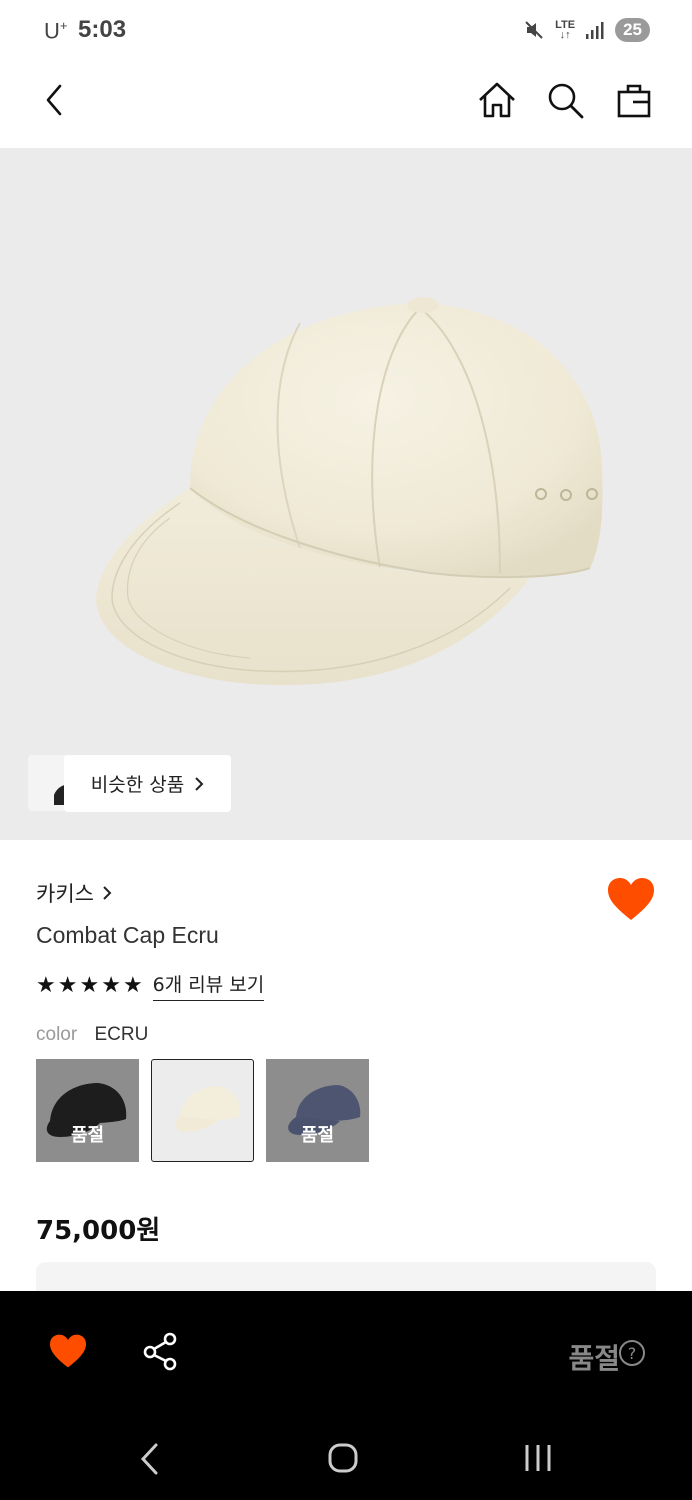  I want to click on swatch-black: 품절, so click(87, 1110).